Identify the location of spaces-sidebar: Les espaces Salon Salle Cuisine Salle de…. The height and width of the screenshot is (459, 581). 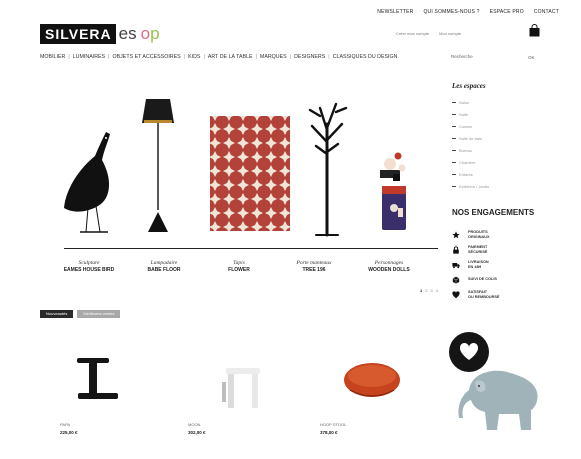
(507, 137).